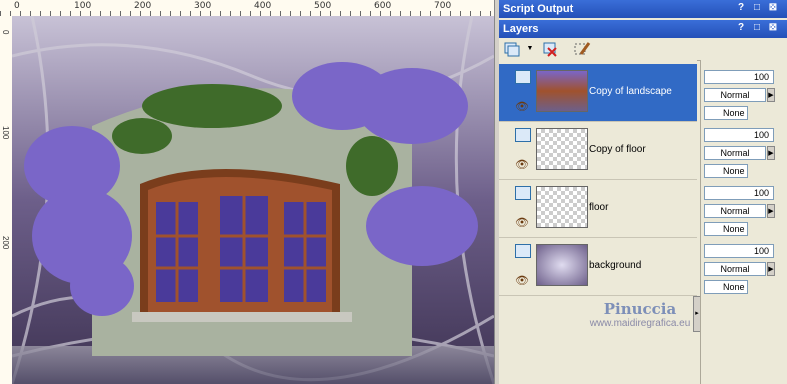 The image size is (787, 384). What do you see at coordinates (643, 29) in the screenshot?
I see `layers-title-bar: Layers ? □ ⊠` at bounding box center [643, 29].